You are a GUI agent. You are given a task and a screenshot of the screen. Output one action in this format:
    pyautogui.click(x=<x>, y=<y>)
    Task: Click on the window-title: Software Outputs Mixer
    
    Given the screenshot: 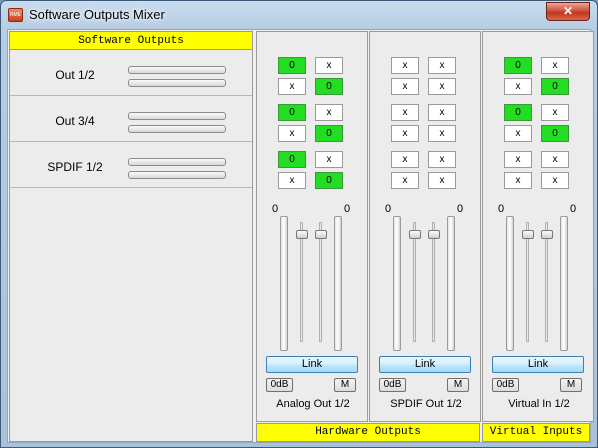 What is the action you would take?
    pyautogui.click(x=97, y=14)
    